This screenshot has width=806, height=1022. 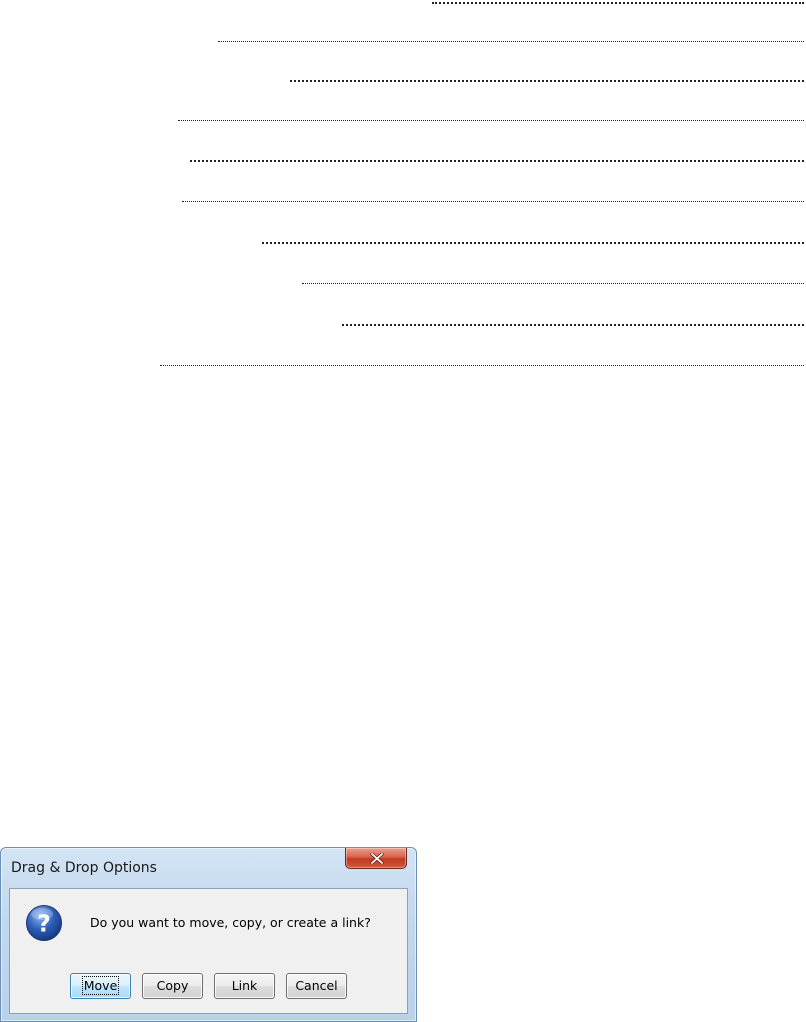 What do you see at coordinates (84, 868) in the screenshot?
I see `dialog-title: Drag & Drop Options` at bounding box center [84, 868].